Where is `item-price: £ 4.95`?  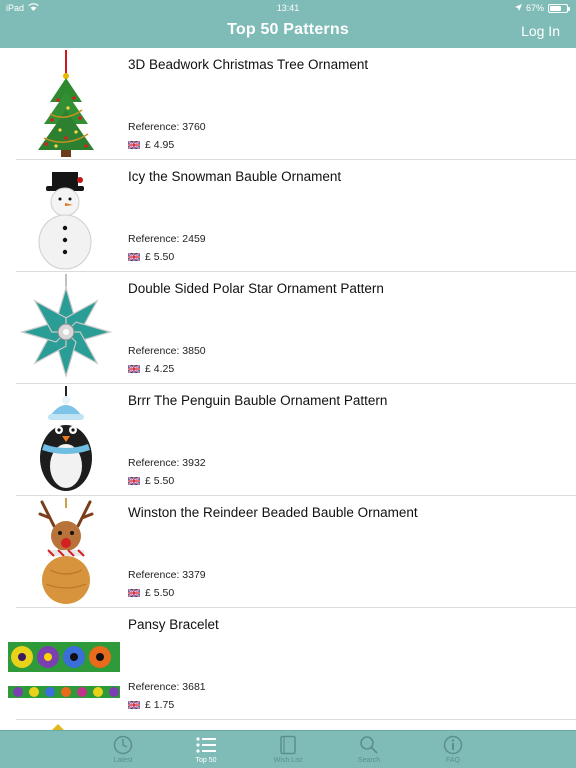
item-price: £ 4.95 is located at coordinates (151, 145).